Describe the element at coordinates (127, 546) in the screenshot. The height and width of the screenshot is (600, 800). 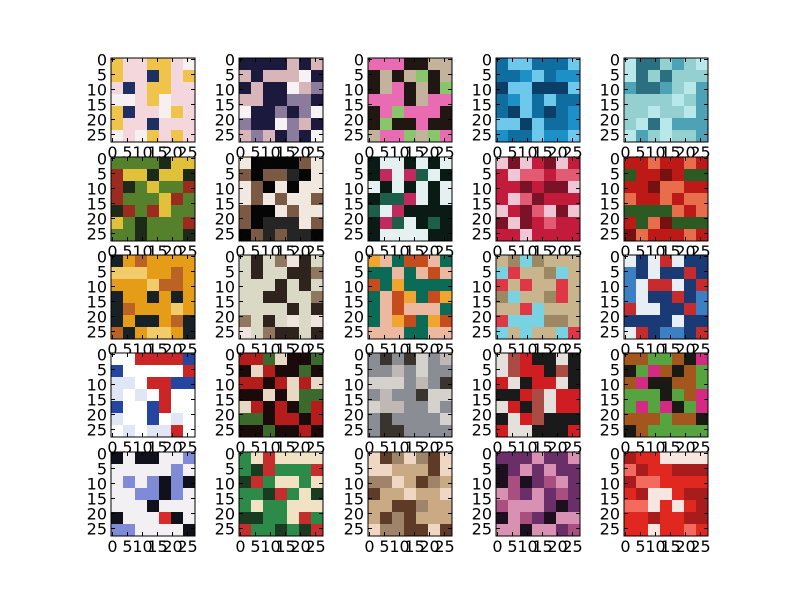
I see `xtick-label: 5` at that location.